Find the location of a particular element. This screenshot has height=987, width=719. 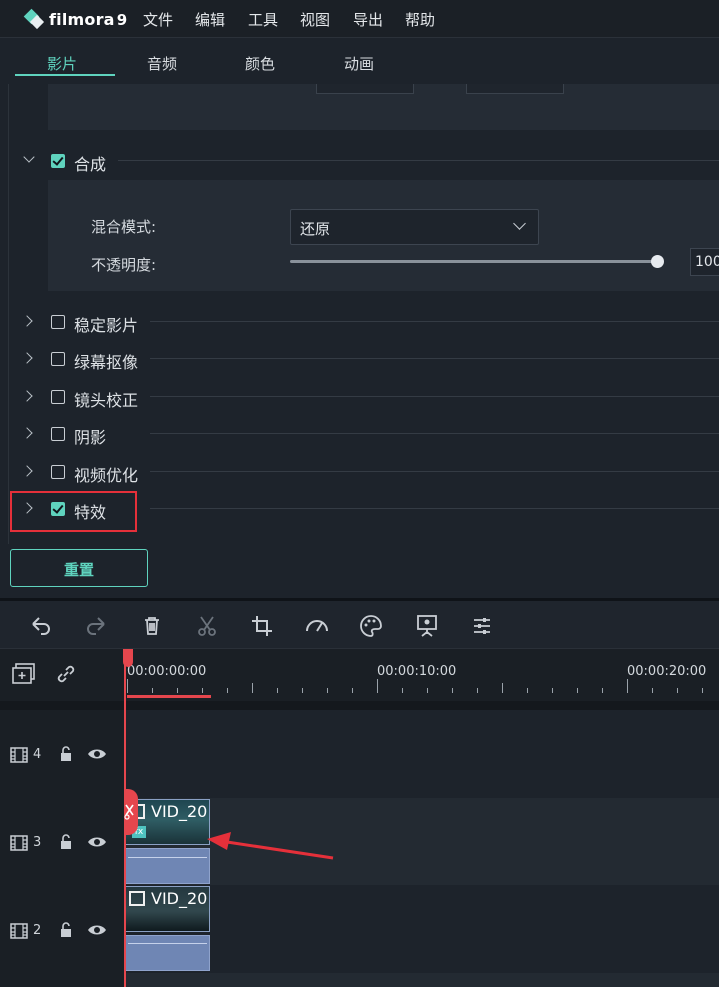

track-1-lane is located at coordinates (422, 980).